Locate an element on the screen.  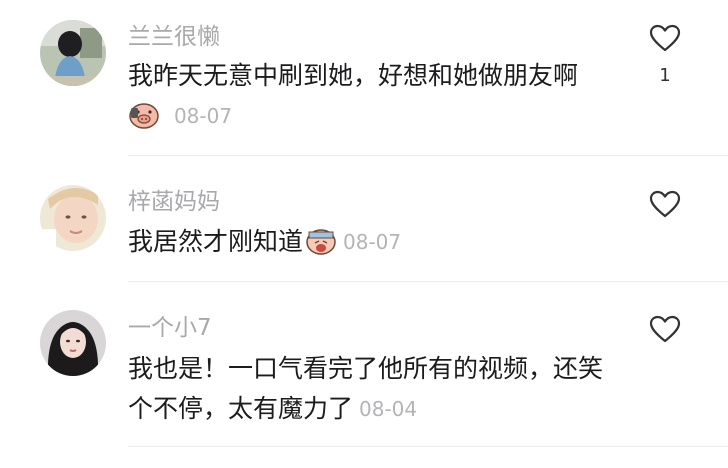
comment-body-line1: 我也是！一口气看完了他所有的视频，还笑 is located at coordinates (366, 368).